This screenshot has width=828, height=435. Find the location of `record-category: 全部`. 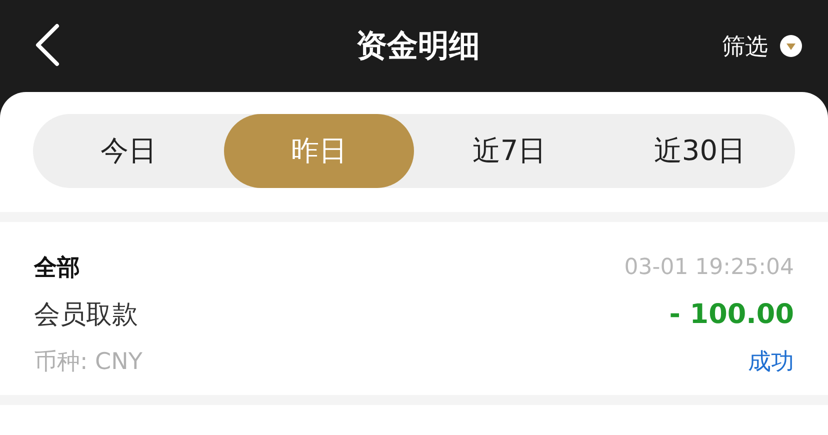

record-category: 全部 is located at coordinates (57, 268).